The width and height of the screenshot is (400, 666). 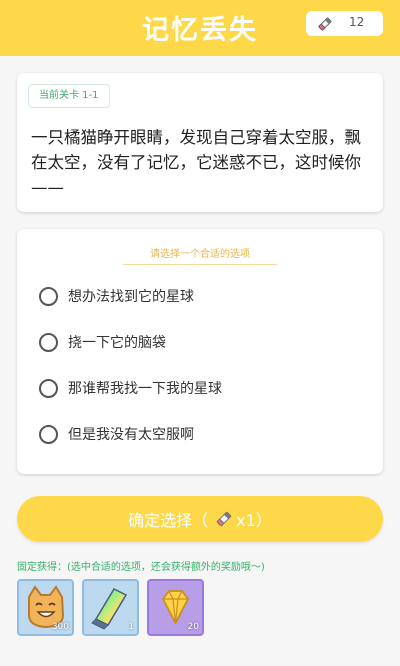 I want to click on option-label: 但是我没有太空服啊, so click(x=131, y=435).